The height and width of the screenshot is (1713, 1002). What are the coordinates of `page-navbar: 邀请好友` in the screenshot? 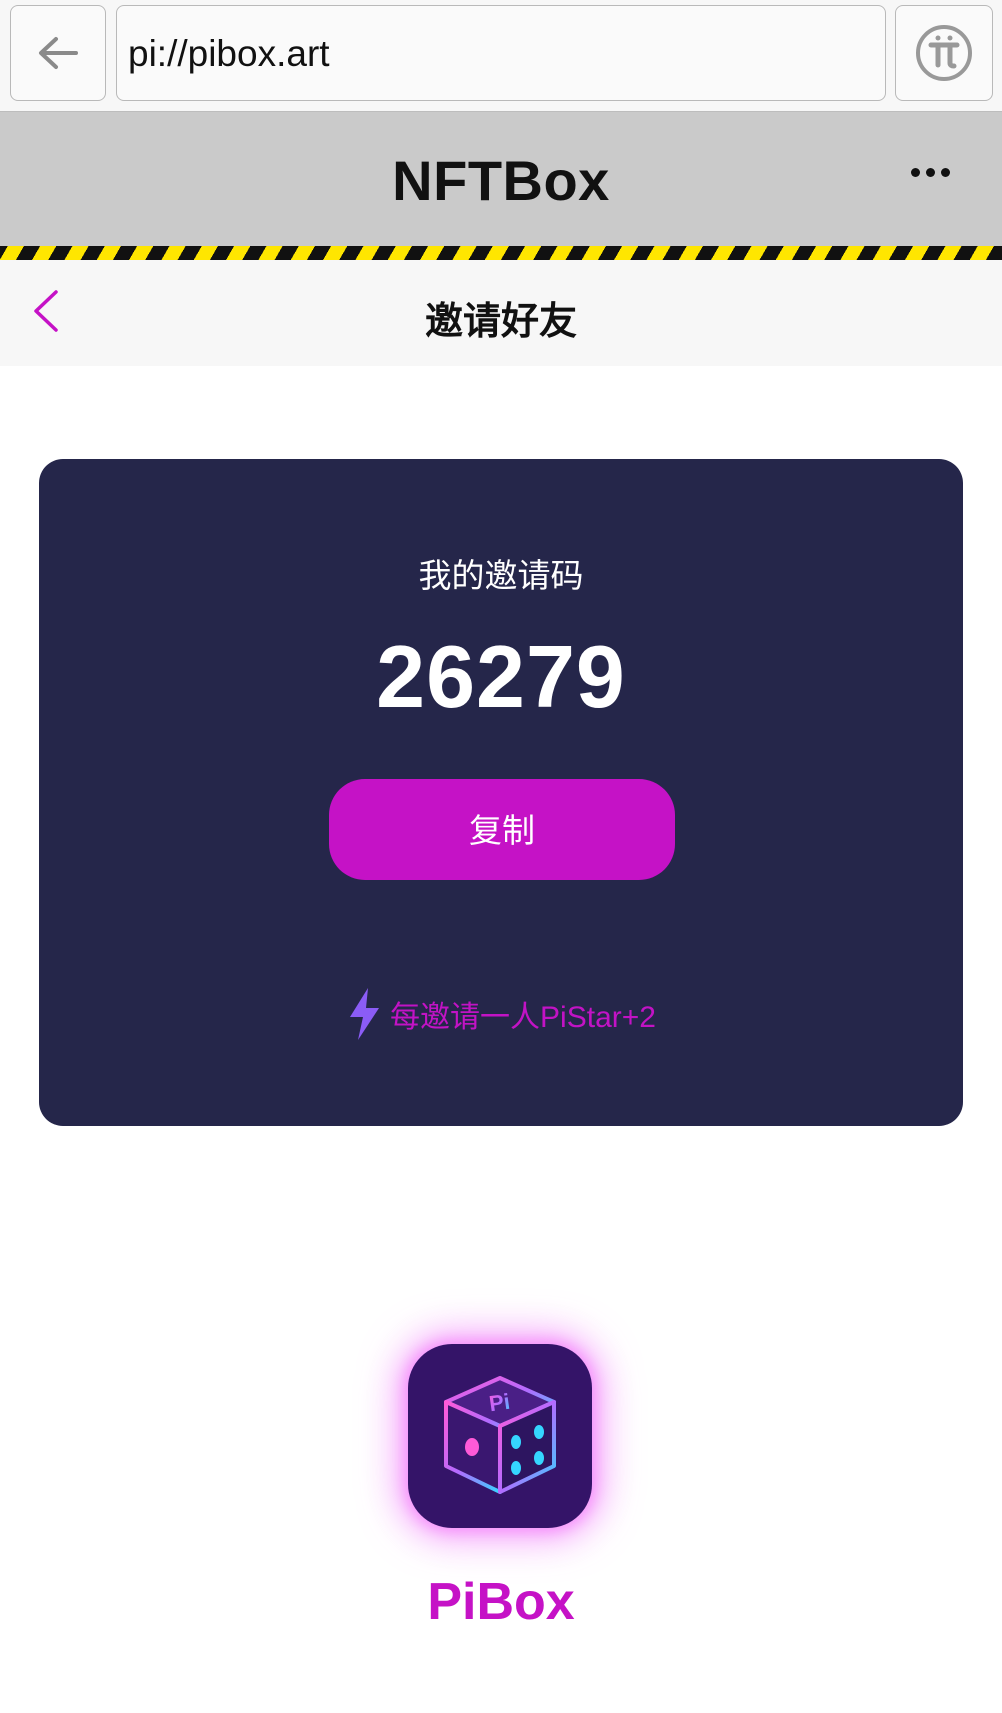 It's located at (501, 313).